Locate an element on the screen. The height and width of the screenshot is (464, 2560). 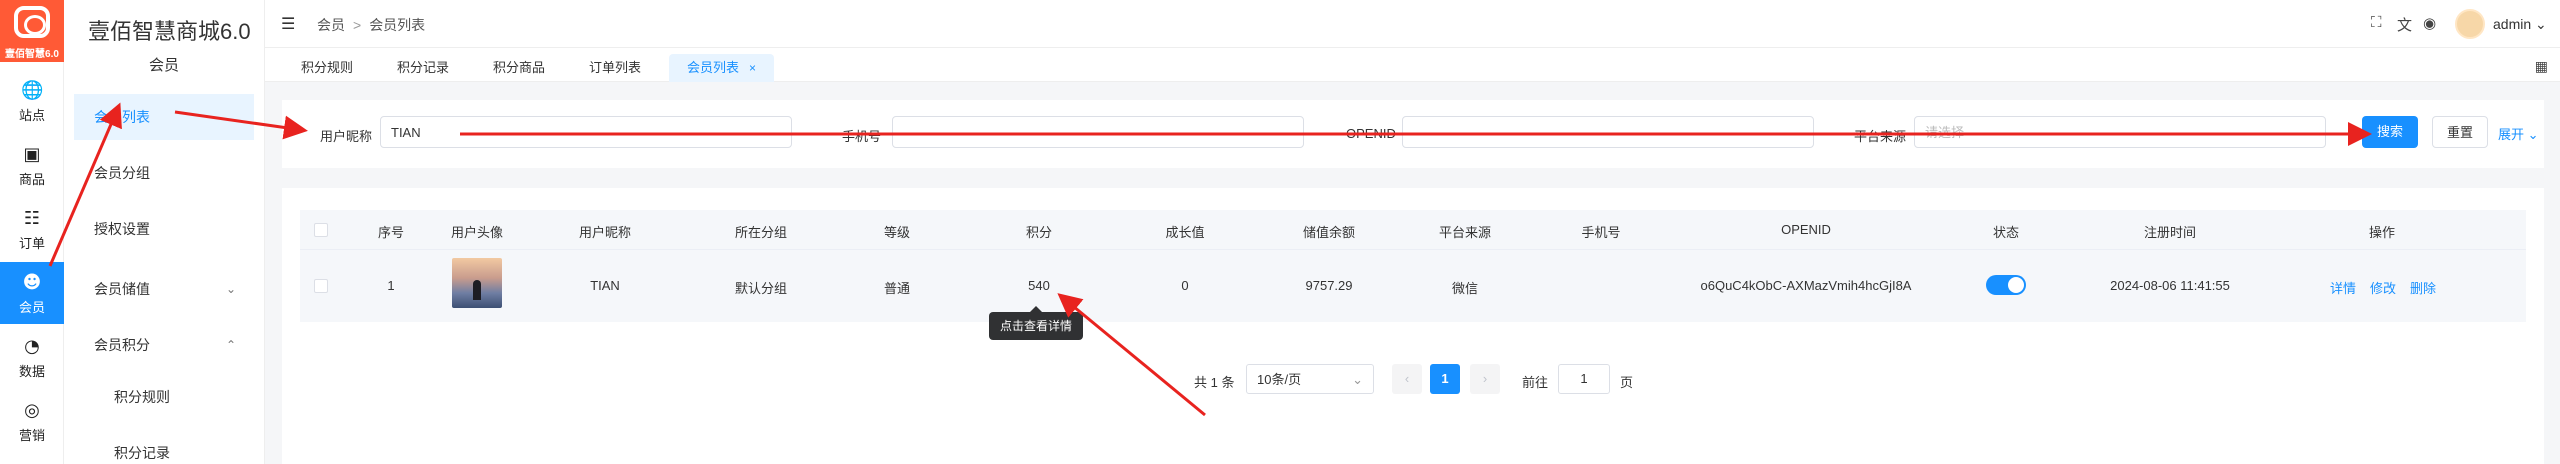
rail-item-members: ☻ 会员 is located at coordinates (32, 293).